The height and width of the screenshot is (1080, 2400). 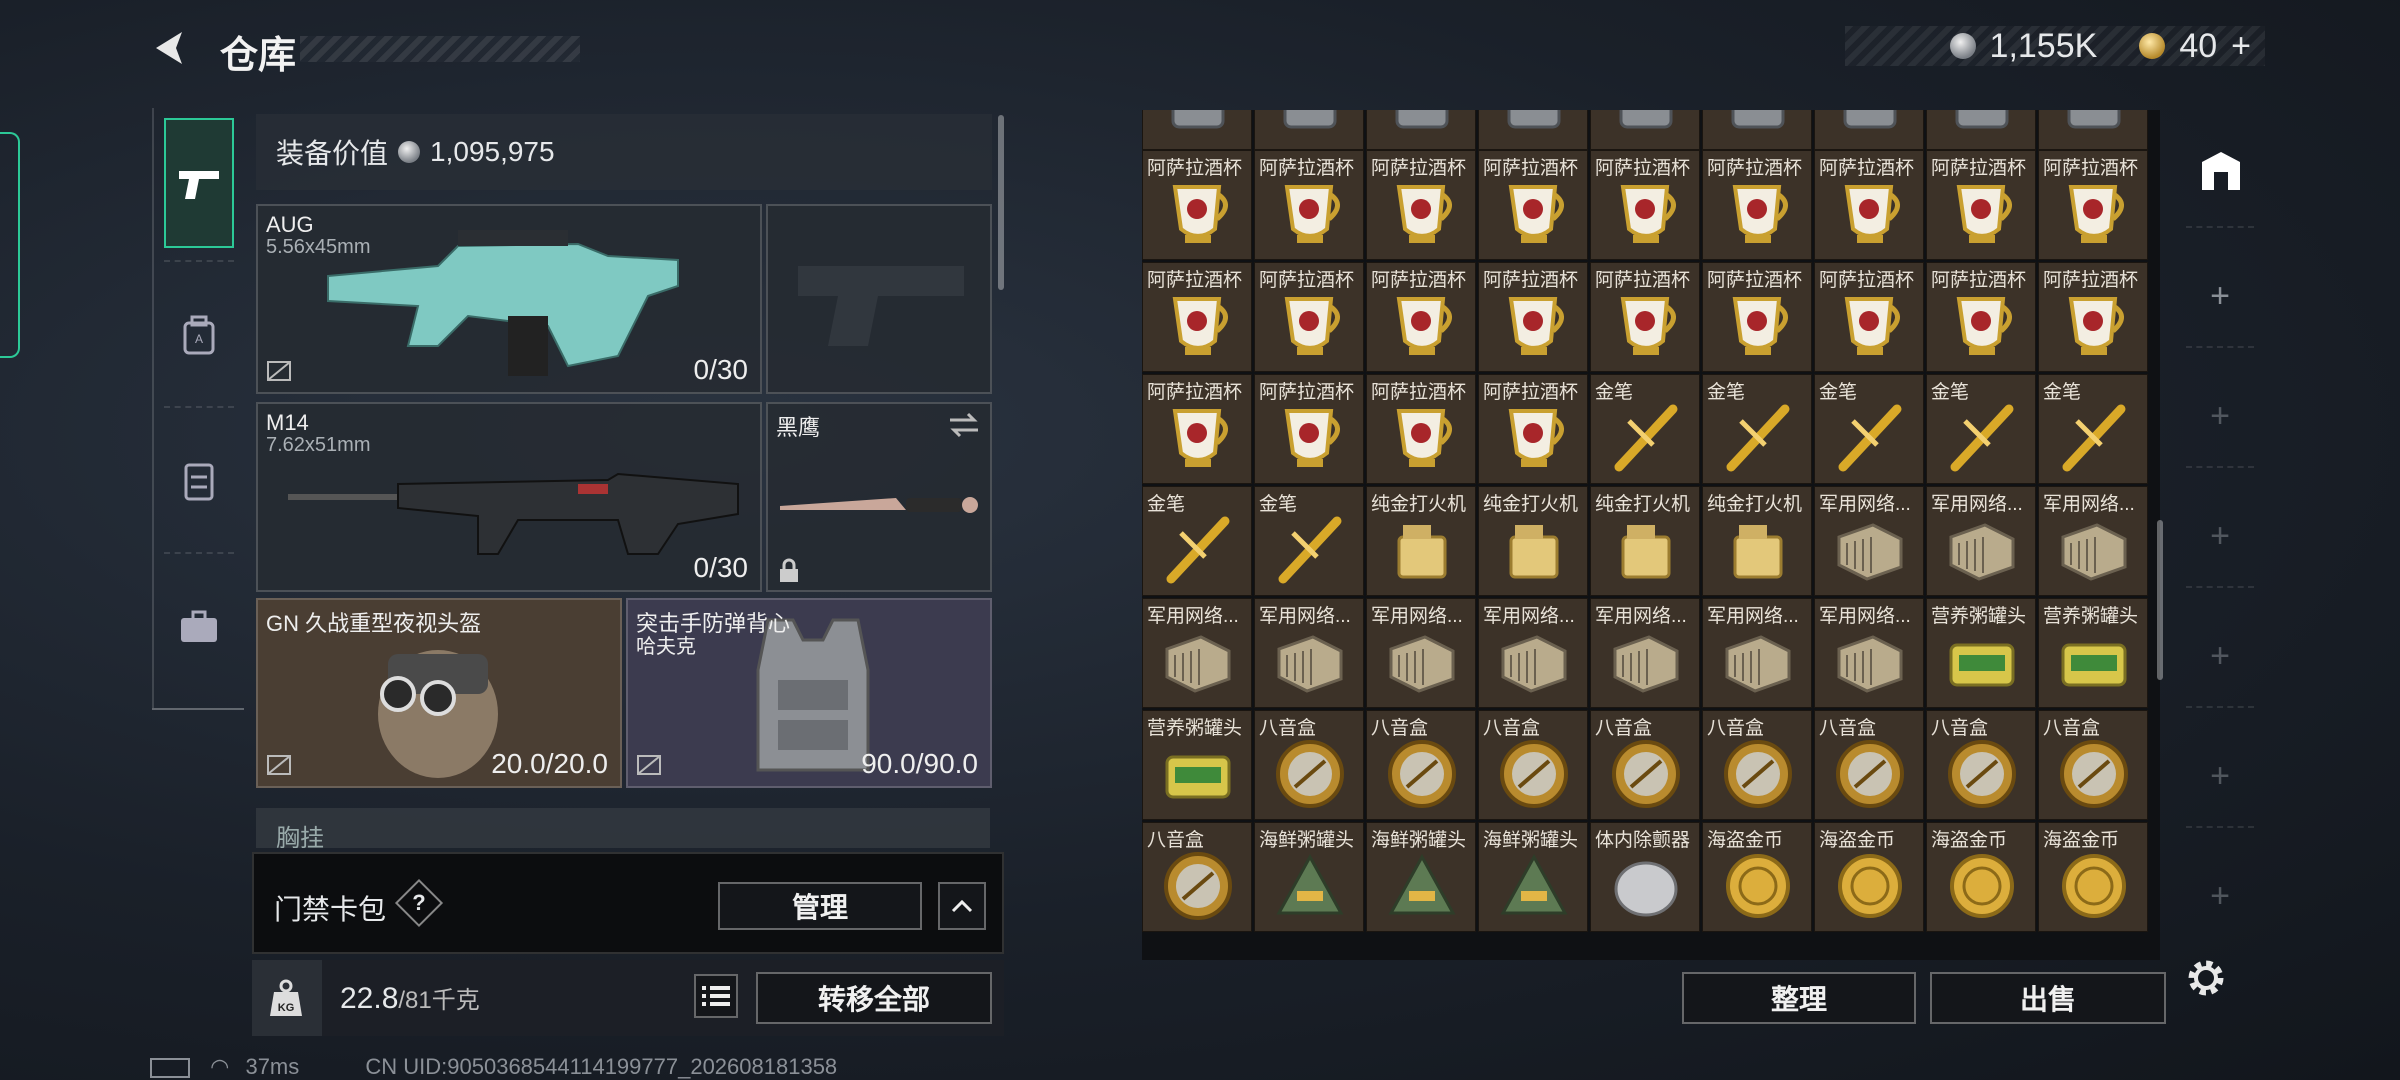 I want to click on primary-weapon-slot-2: M14 7.62x51mm 0/30, so click(x=509, y=497).